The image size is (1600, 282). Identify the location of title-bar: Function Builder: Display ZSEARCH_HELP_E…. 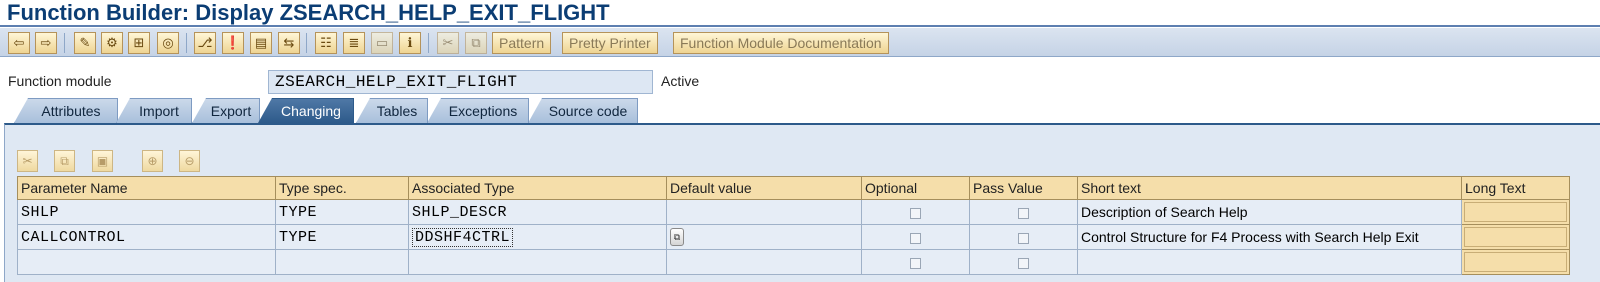
(800, 13).